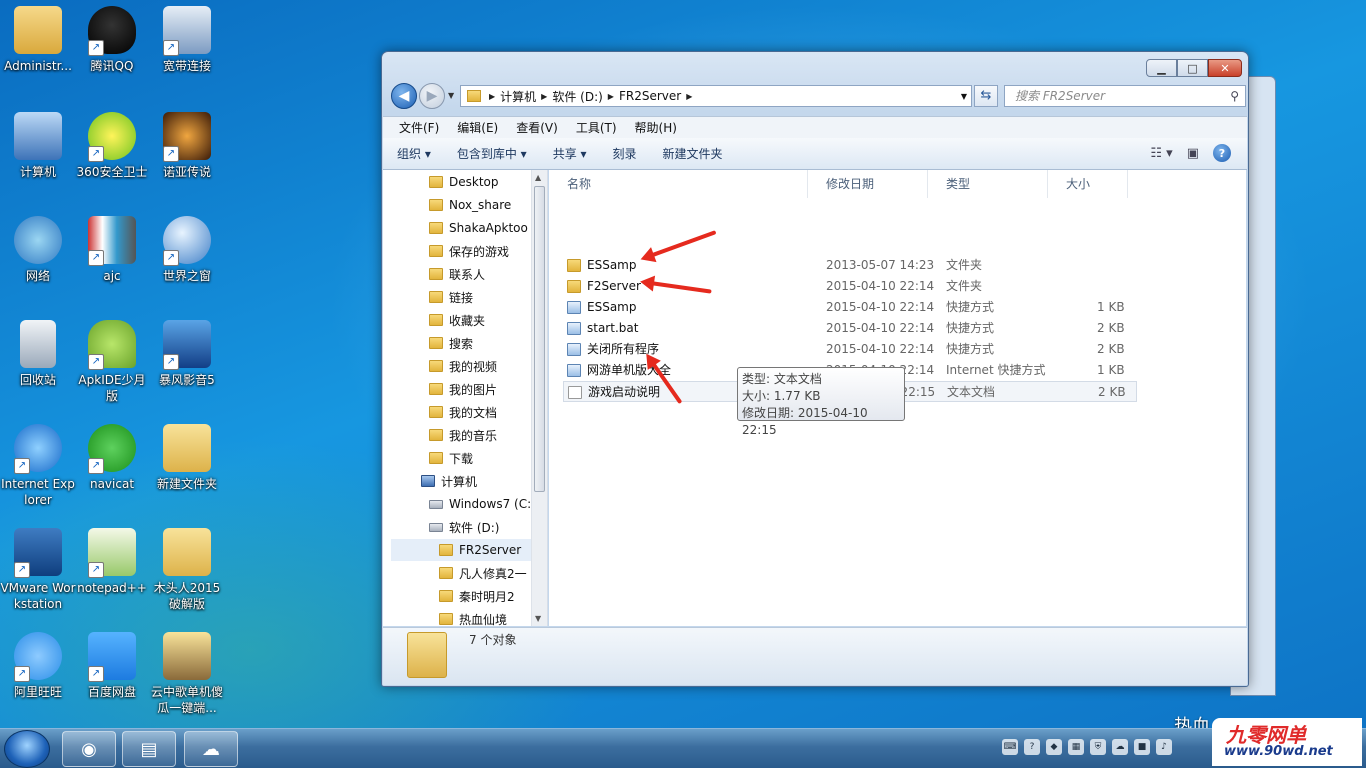  I want to click on nav-item-rexue: 热血仙境, so click(473, 617).